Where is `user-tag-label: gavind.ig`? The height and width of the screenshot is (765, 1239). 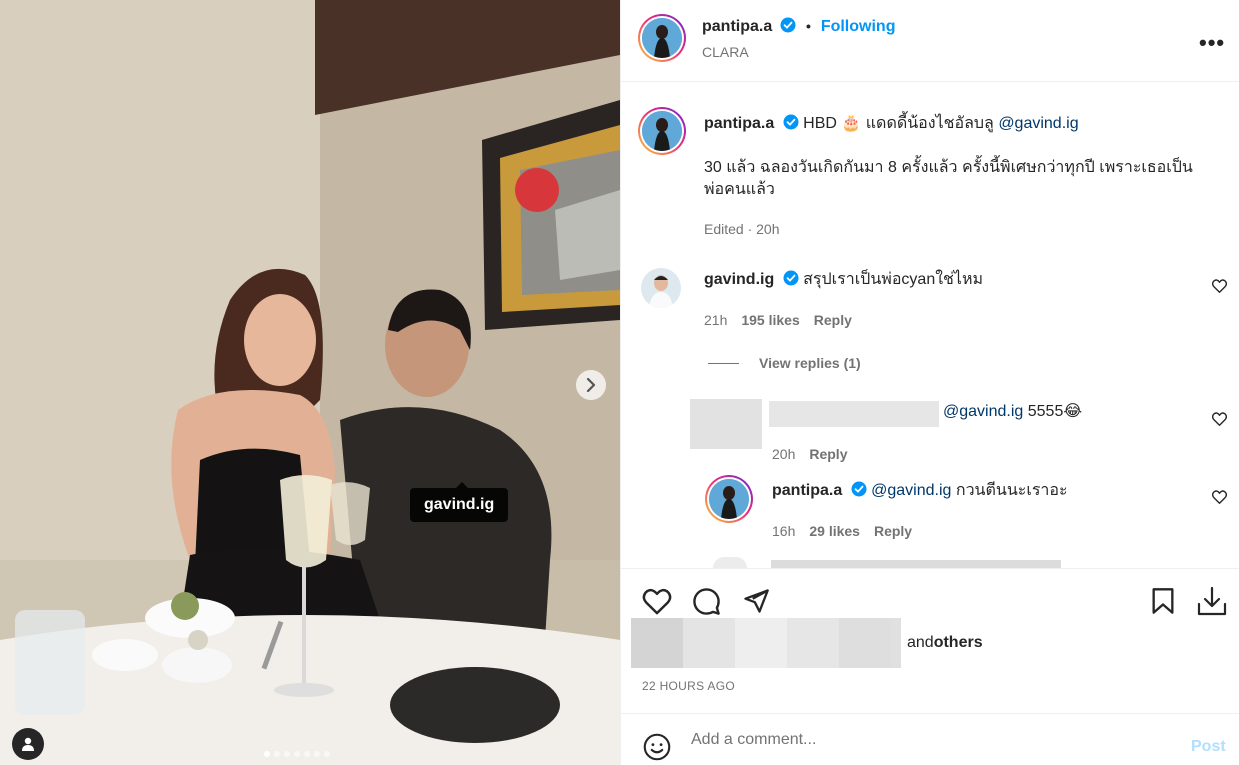
user-tag-label: gavind.ig is located at coordinates (459, 504).